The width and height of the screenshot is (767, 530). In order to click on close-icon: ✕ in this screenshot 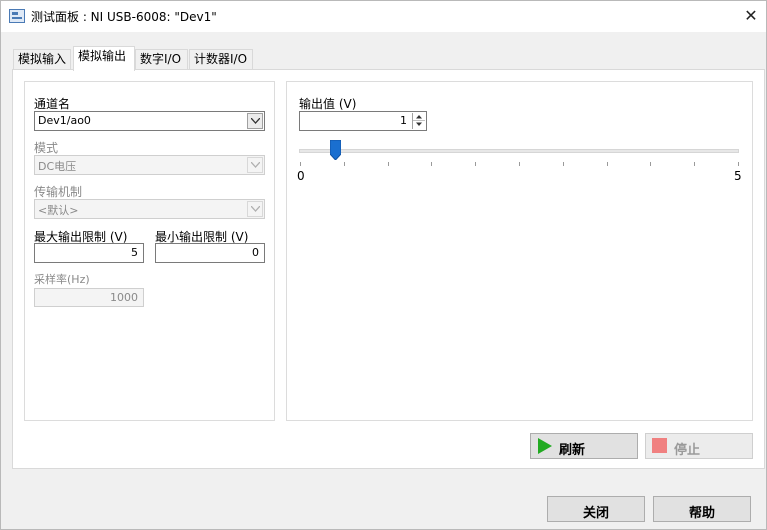, I will do `click(751, 16)`.